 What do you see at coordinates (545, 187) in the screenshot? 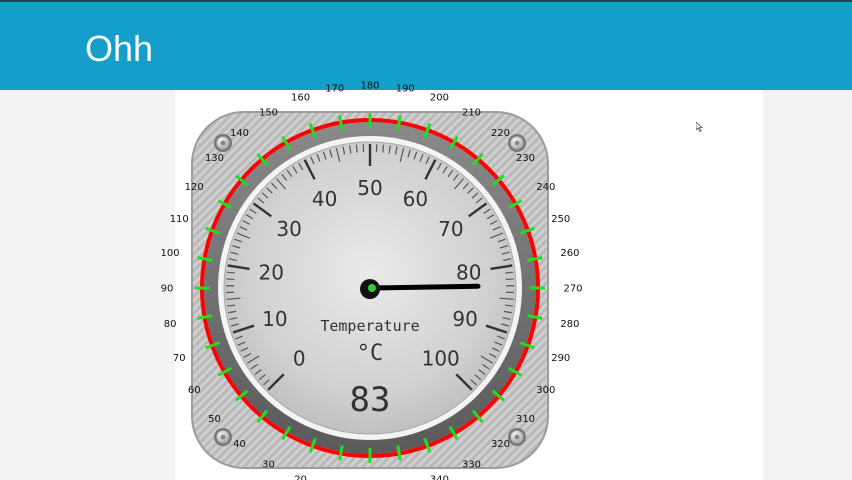
I see `angle-label: 240` at bounding box center [545, 187].